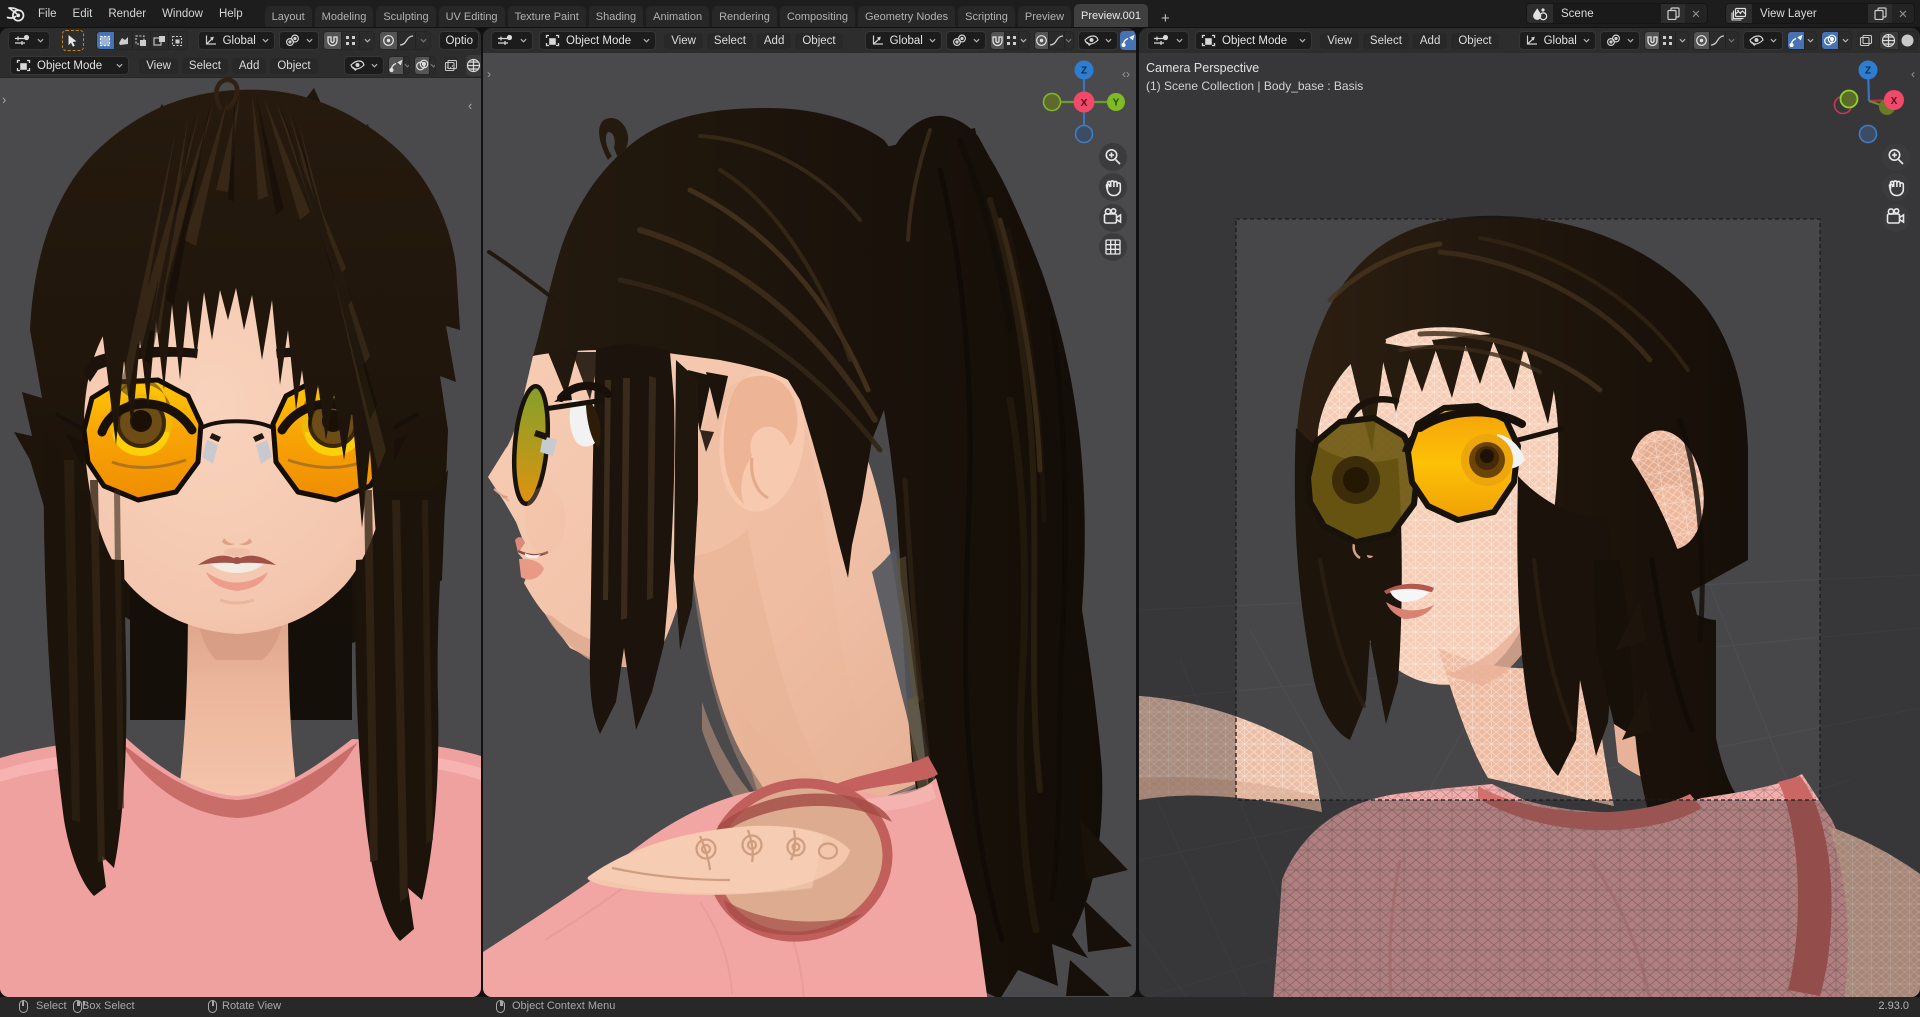 This screenshot has width=1920, height=1017. I want to click on svg-text:(1) Scene Collection | Body_ba: (1) Scene Collection | Body_base : Basis, so click(1254, 86).